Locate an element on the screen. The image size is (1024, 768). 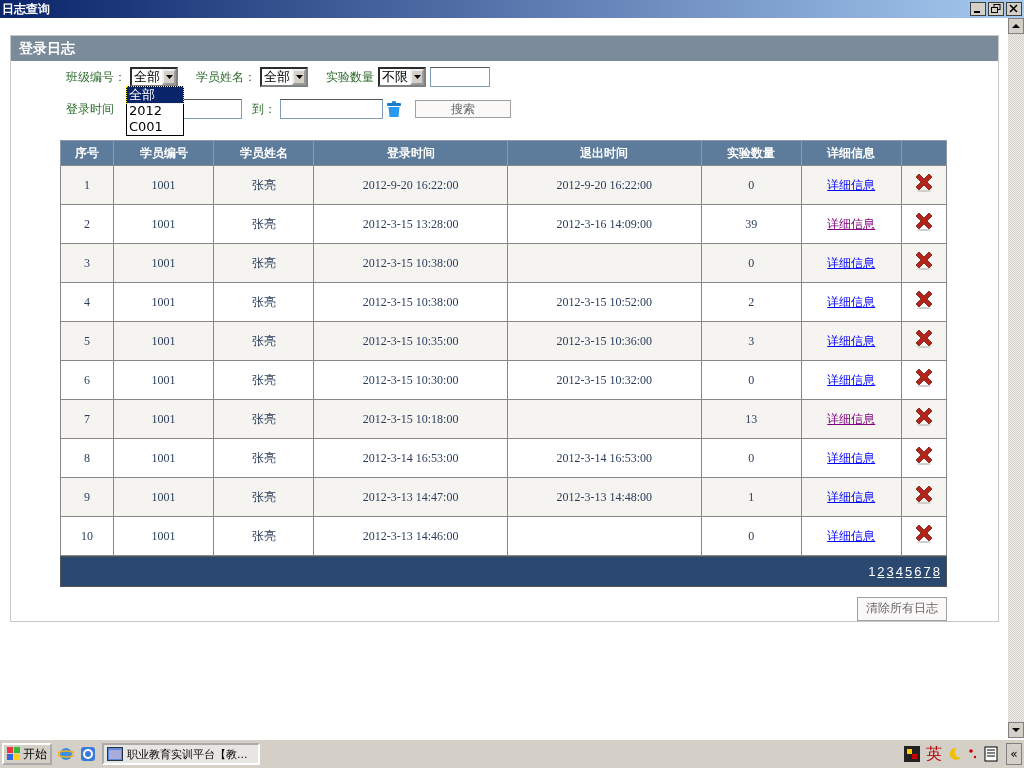
table-cell: 7 is located at coordinates (87, 418).